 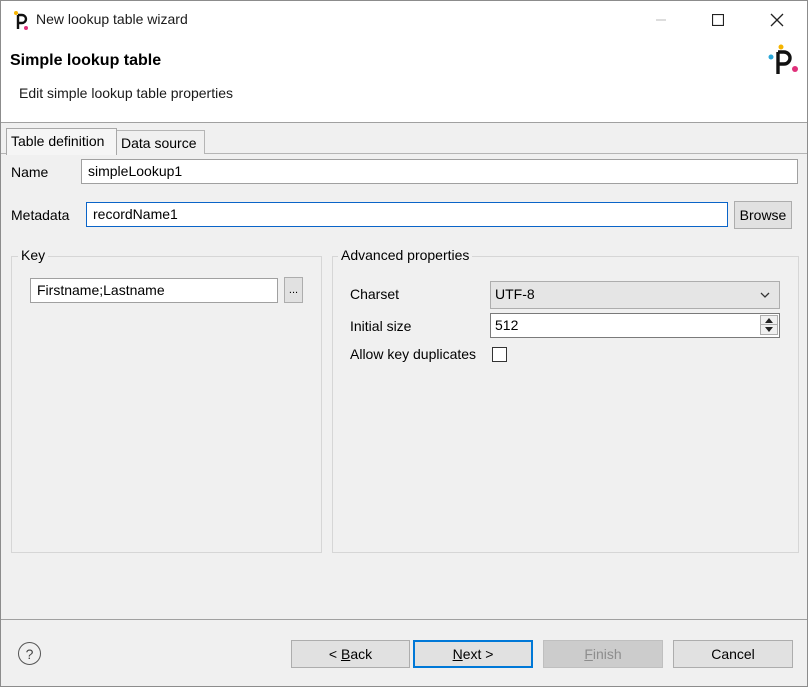 I want to click on name-field: simpleLookup1, so click(x=439, y=171).